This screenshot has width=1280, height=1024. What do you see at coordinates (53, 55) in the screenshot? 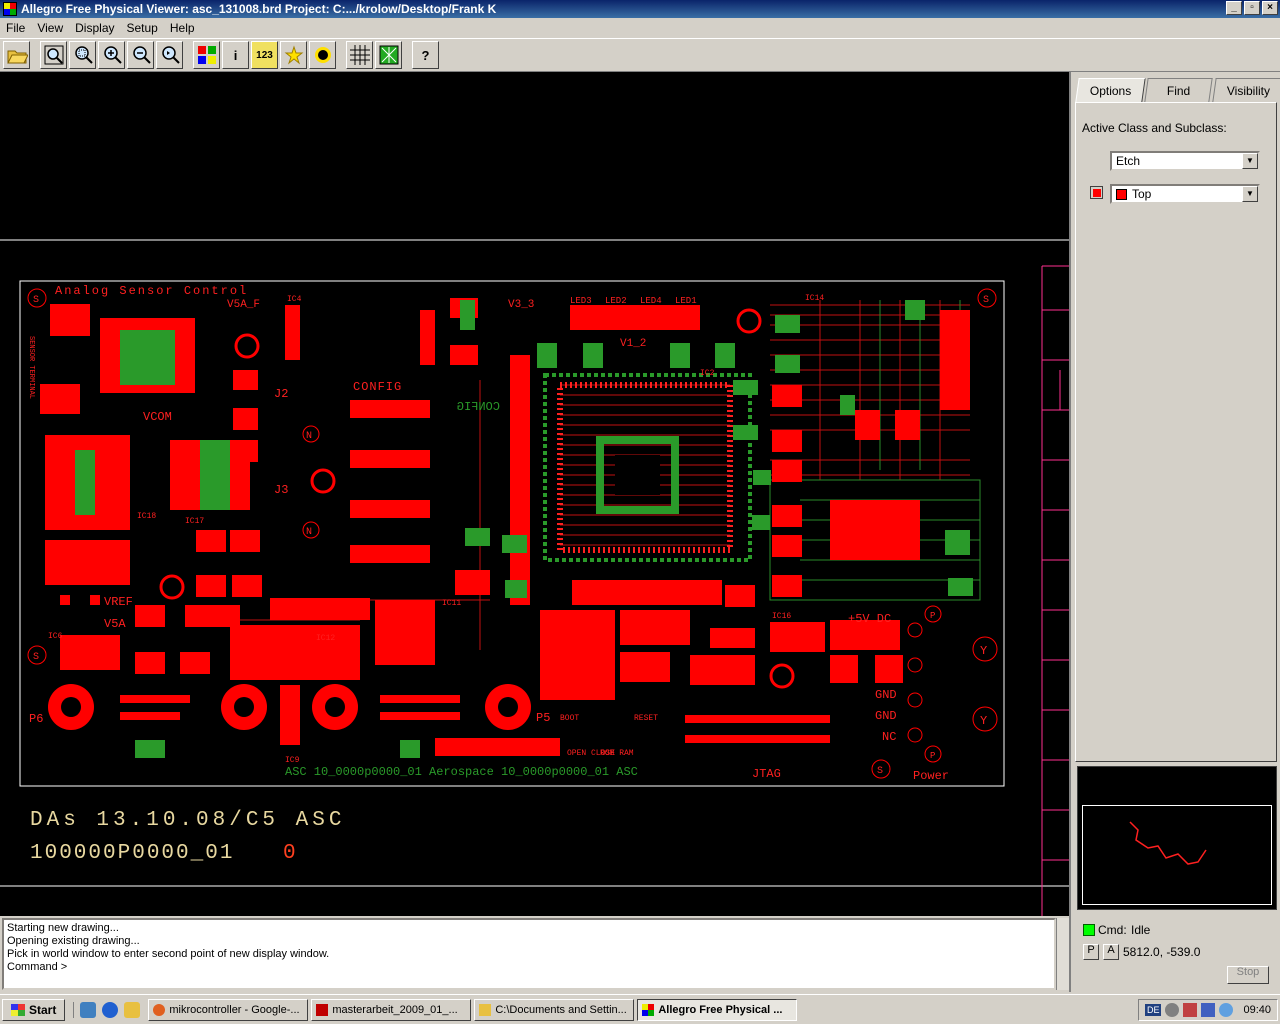
I see `zoom-fit-icon` at bounding box center [53, 55].